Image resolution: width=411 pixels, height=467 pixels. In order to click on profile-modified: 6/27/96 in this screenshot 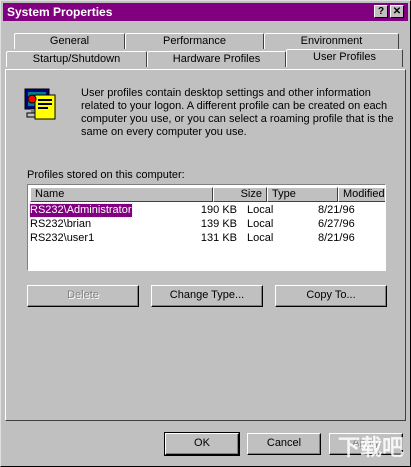, I will do `click(336, 224)`.